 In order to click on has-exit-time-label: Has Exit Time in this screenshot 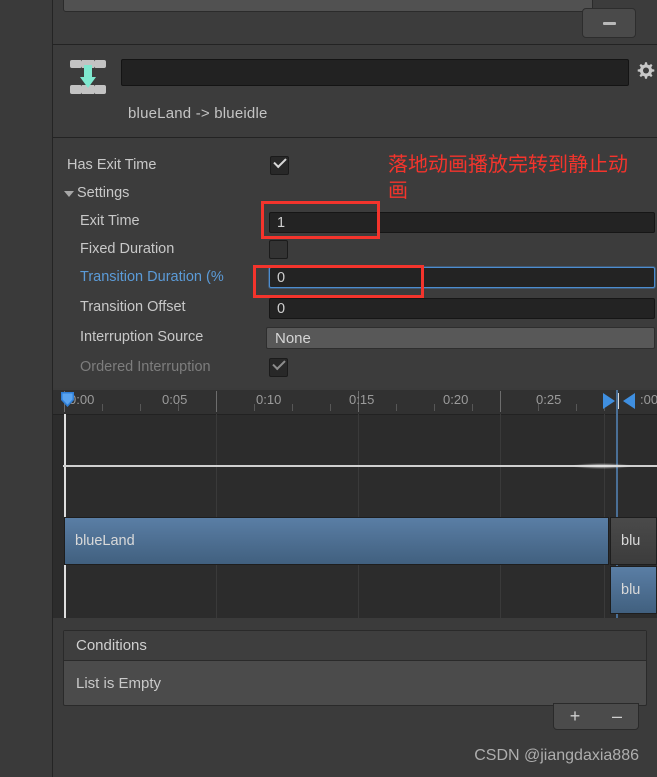, I will do `click(112, 165)`.